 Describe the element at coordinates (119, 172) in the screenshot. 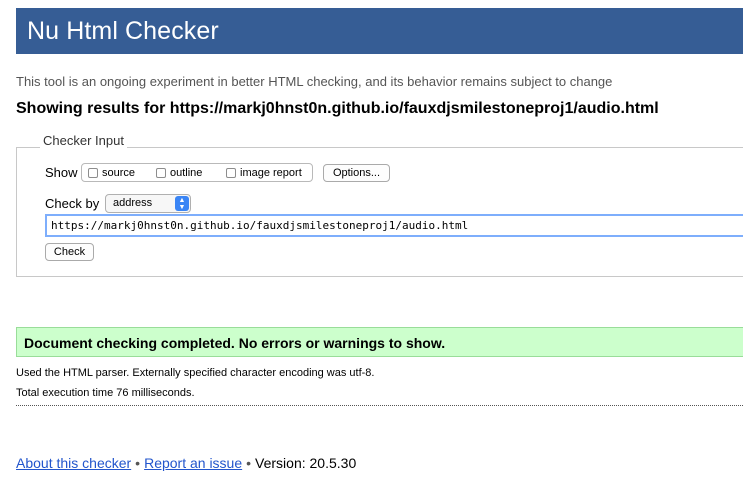

I see `source-label: source` at that location.